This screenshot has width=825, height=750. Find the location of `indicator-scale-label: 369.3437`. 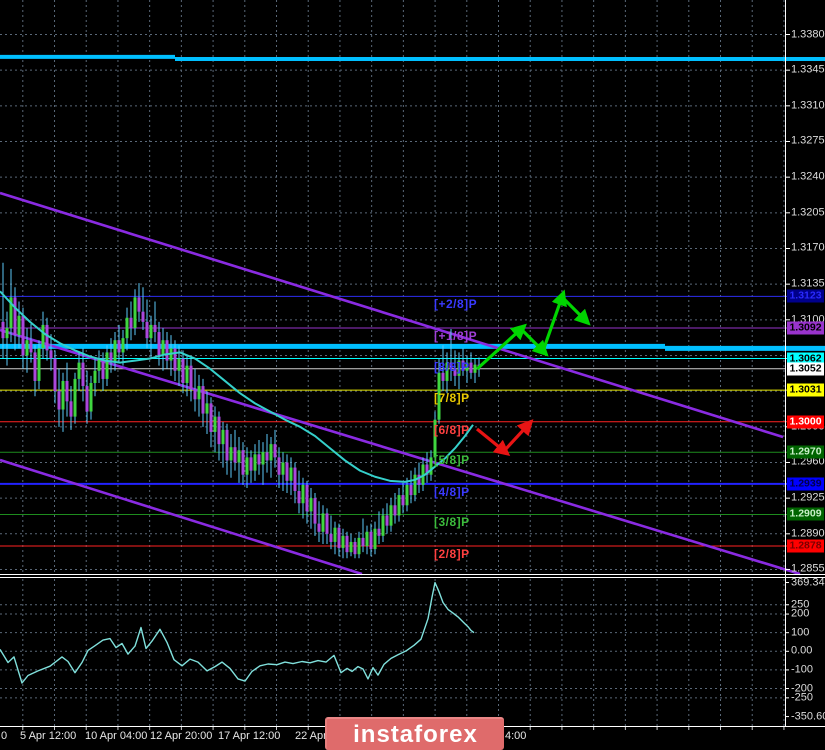

indicator-scale-label: 369.3437 is located at coordinates (808, 582).